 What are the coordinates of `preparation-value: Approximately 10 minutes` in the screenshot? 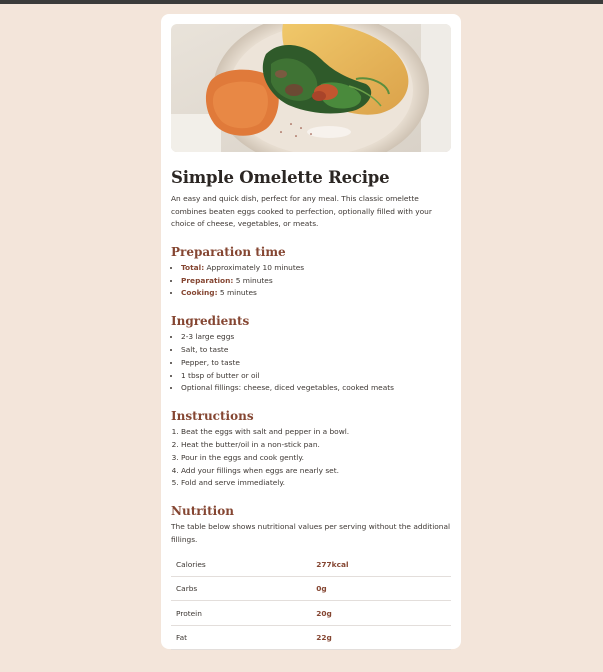 It's located at (254, 267).